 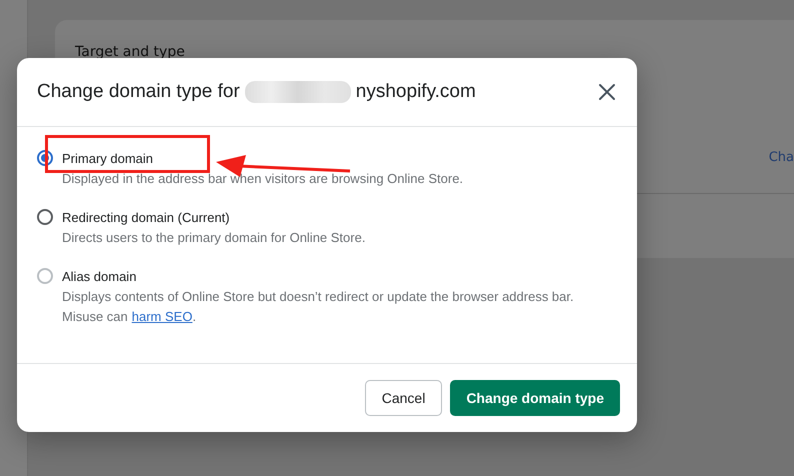 What do you see at coordinates (416, 92) in the screenshot?
I see `dialog-title-domain: nyshopify.com` at bounding box center [416, 92].